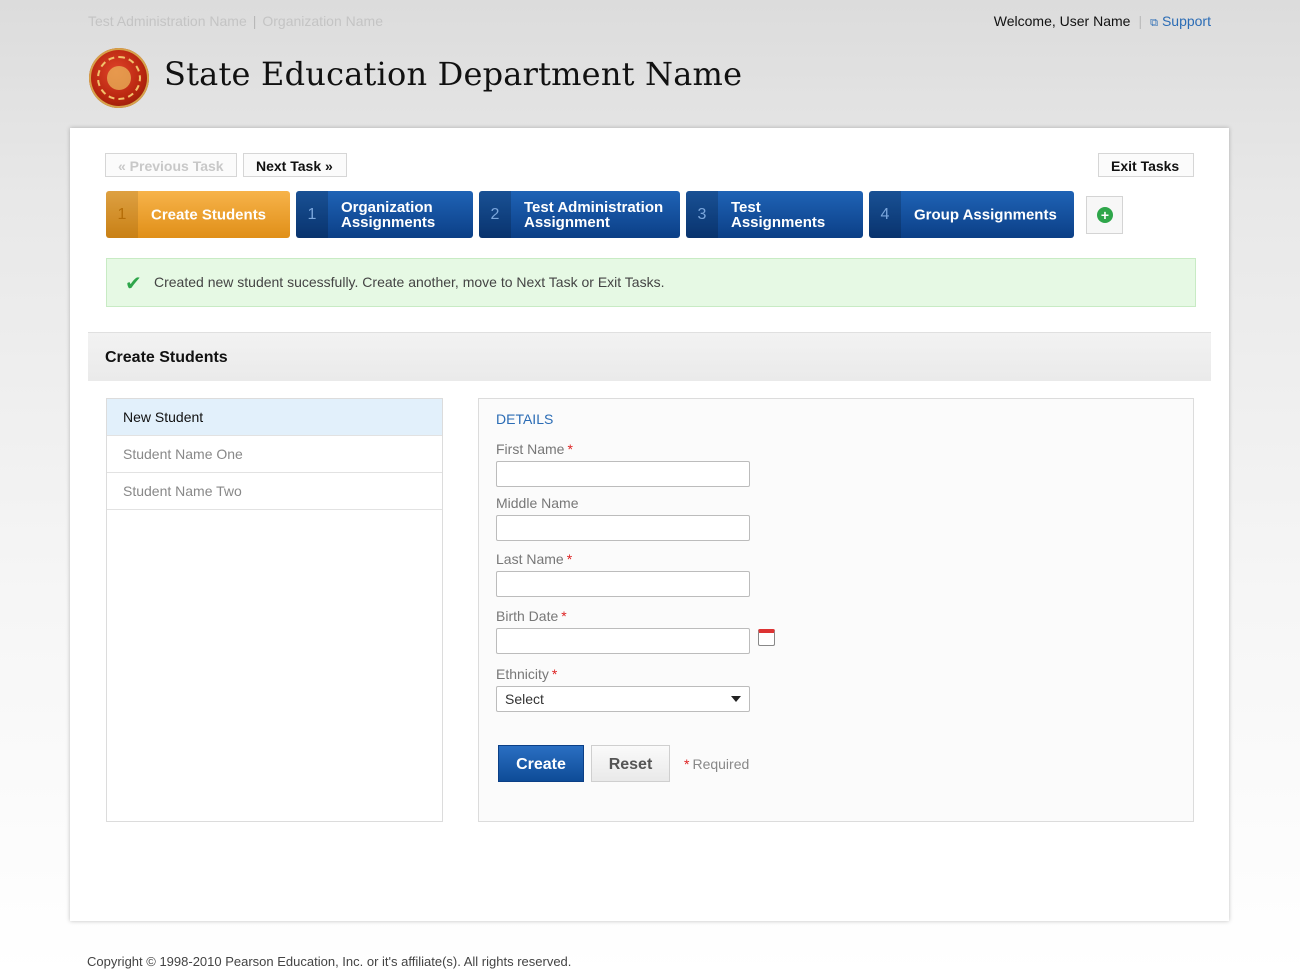 This screenshot has width=1300, height=975. Describe the element at coordinates (623, 584) in the screenshot. I see `last-name-field` at that location.